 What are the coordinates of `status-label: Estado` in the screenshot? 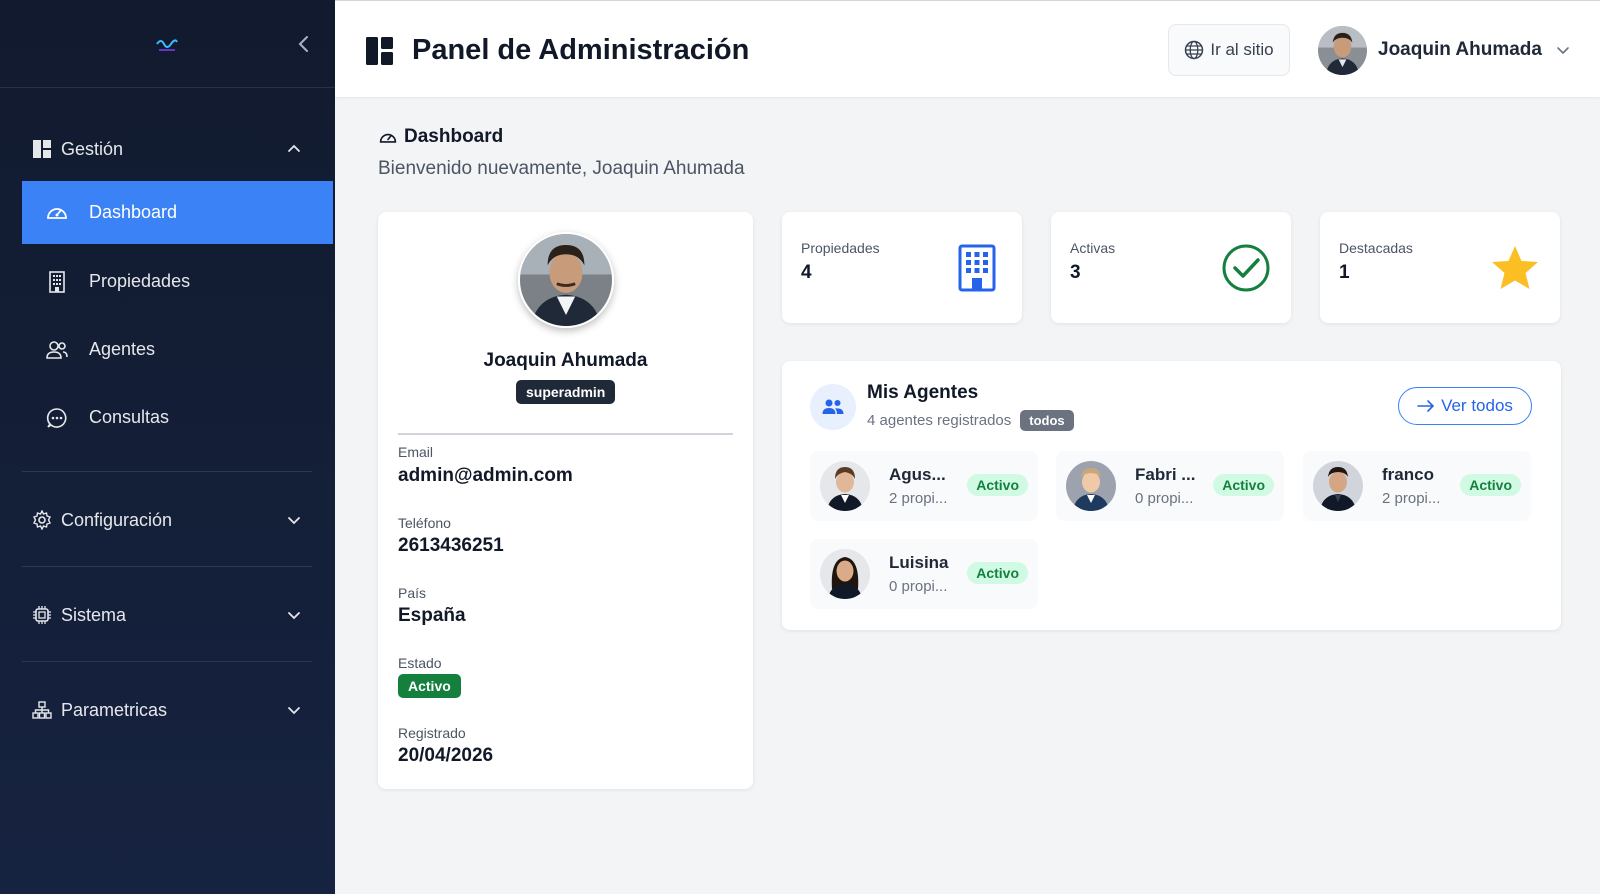 It's located at (420, 663).